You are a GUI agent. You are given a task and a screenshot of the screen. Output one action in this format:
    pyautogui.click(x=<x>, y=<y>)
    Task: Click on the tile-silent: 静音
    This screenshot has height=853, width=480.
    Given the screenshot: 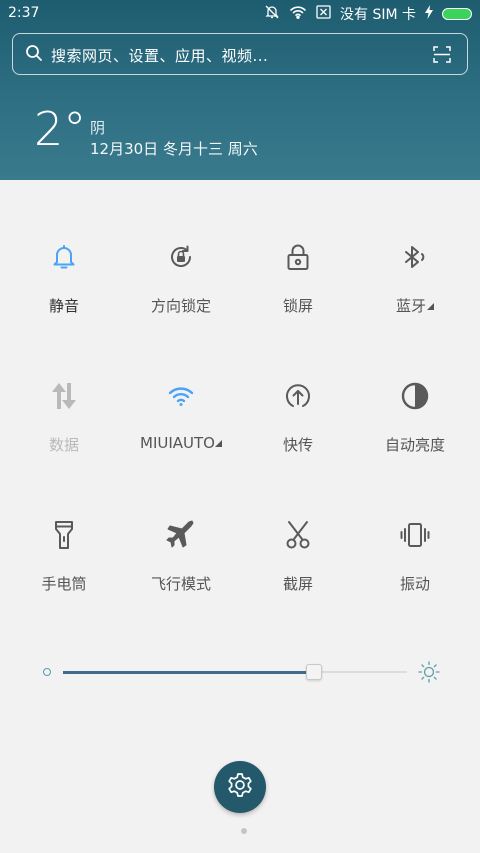 What is the action you would take?
    pyautogui.click(x=64, y=278)
    